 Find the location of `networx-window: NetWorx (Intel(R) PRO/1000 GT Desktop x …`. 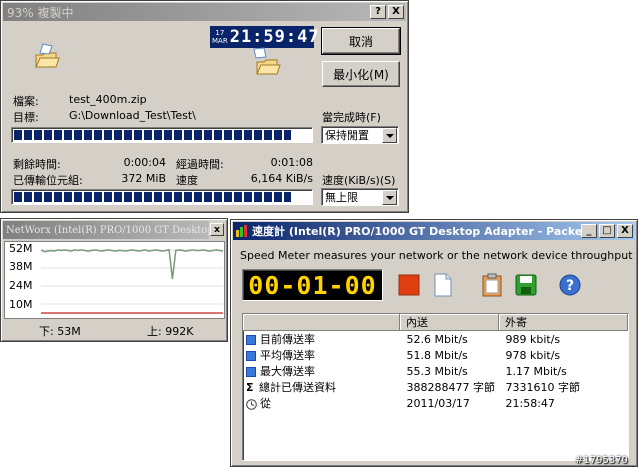

networx-window: NetWorx (Intel(R) PRO/1000 GT Desktop x … is located at coordinates (114, 280).